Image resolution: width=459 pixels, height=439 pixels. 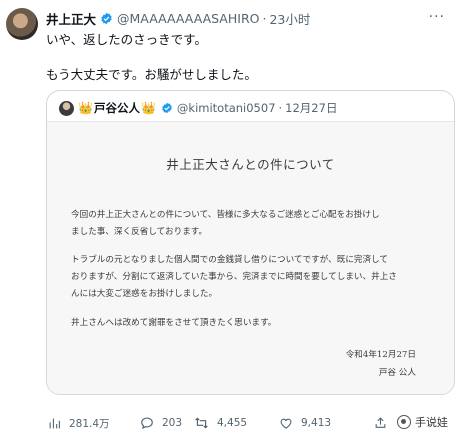 What do you see at coordinates (232, 423) in the screenshot?
I see `retweet-count: 4,455` at bounding box center [232, 423].